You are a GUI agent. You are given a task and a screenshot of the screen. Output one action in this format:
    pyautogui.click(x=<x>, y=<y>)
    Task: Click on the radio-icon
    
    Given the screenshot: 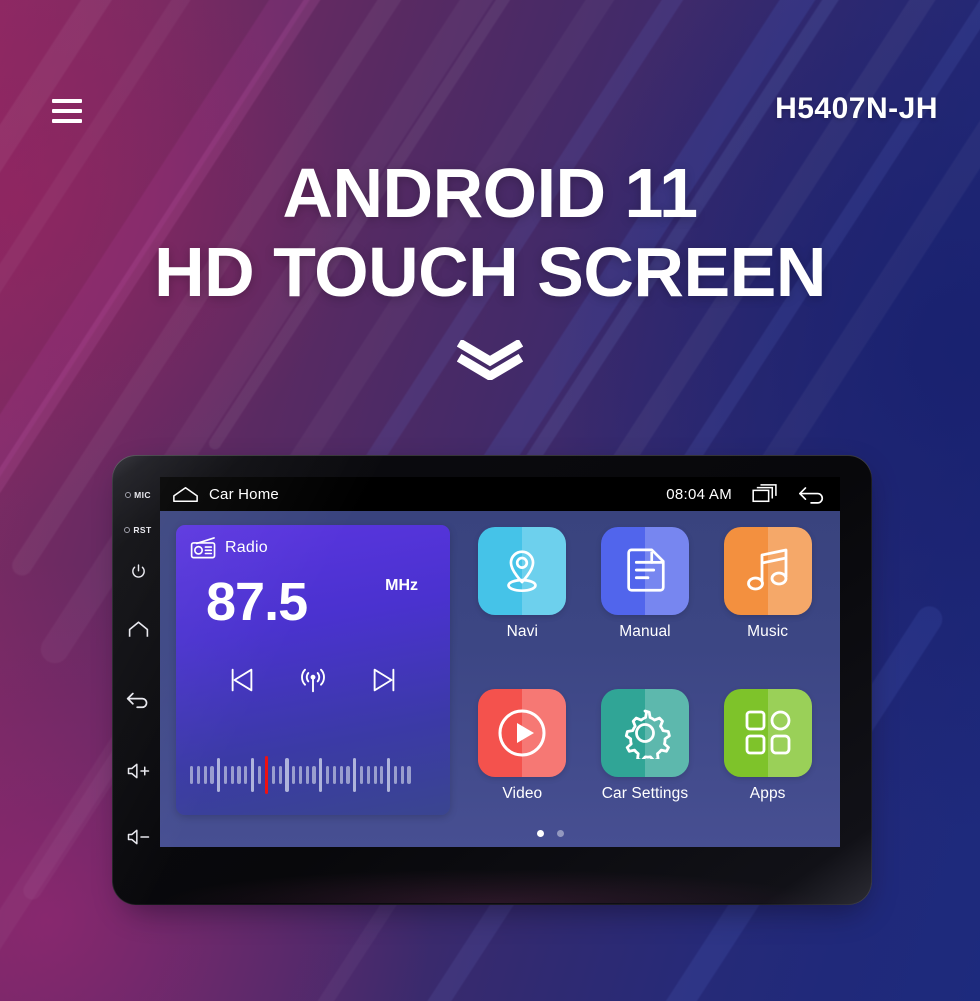 What is the action you would take?
    pyautogui.click(x=203, y=548)
    